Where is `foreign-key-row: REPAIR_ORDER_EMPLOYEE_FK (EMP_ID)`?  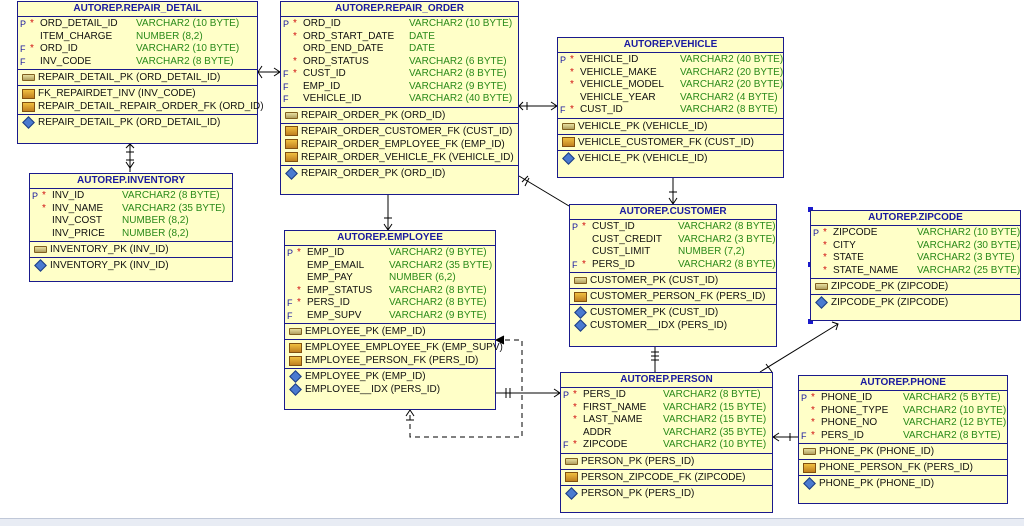 foreign-key-row: REPAIR_ORDER_EMPLOYEE_FK (EMP_ID) is located at coordinates (399, 144).